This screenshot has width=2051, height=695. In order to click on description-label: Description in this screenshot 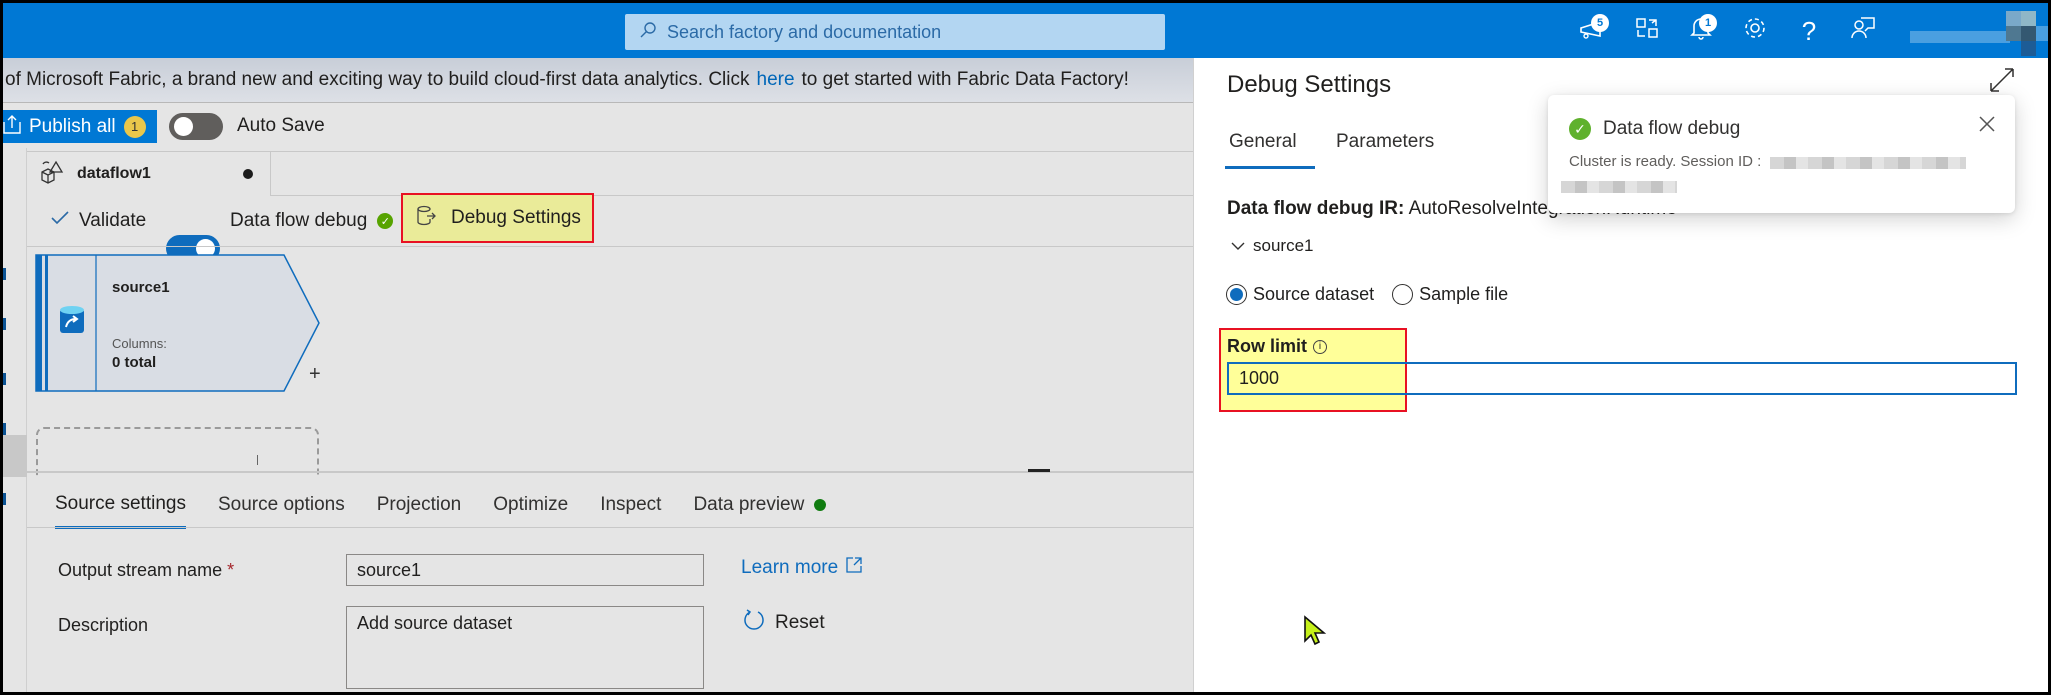, I will do `click(103, 625)`.